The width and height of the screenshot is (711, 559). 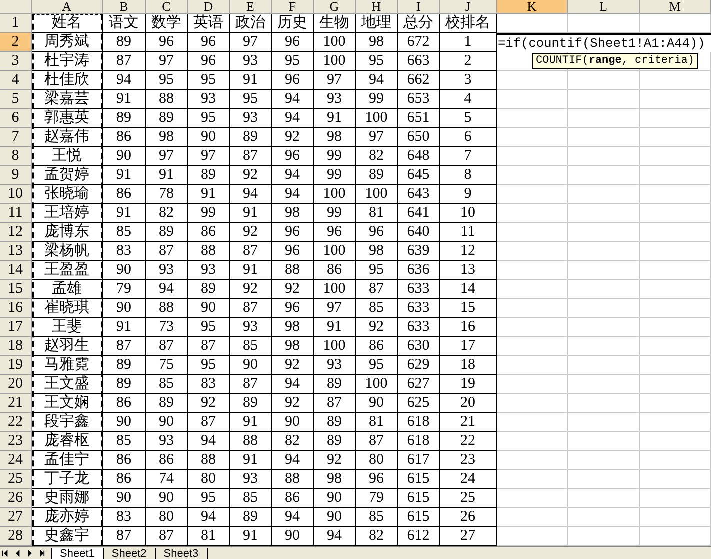 I want to click on column-header: I, so click(x=419, y=7).